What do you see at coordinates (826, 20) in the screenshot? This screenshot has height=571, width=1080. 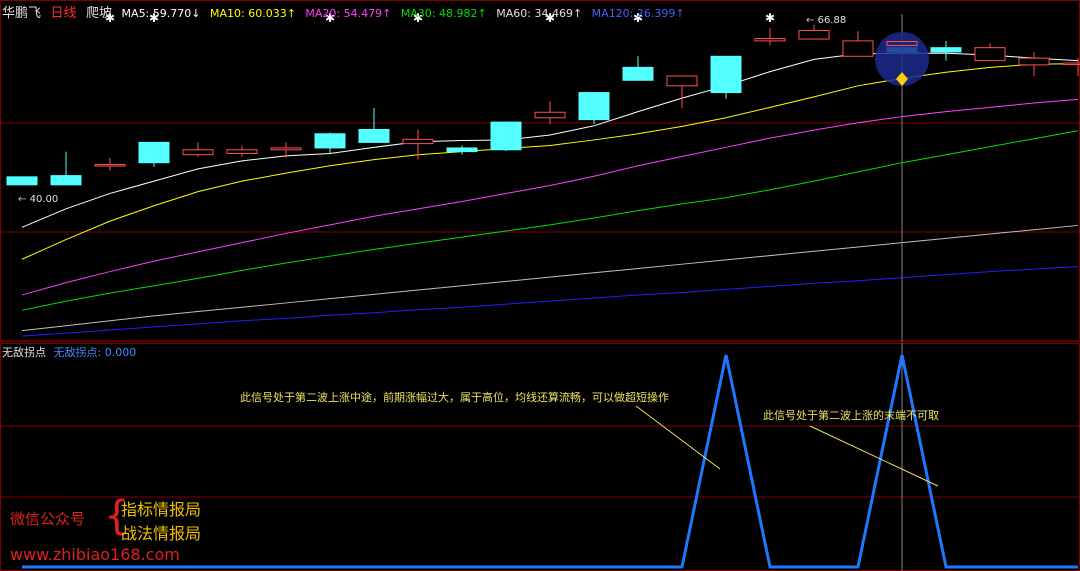 I see `high-price-label: ← 66.88` at bounding box center [826, 20].